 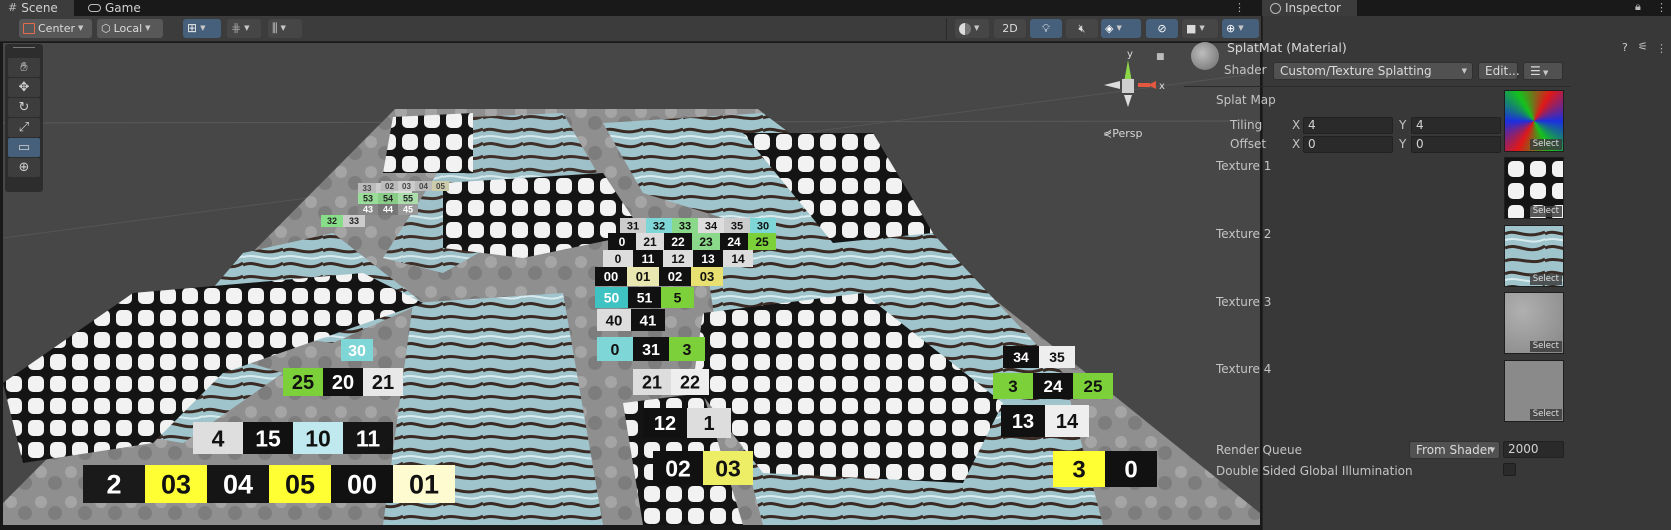 I want to click on scene-tab-strip, so click(x=630, y=8).